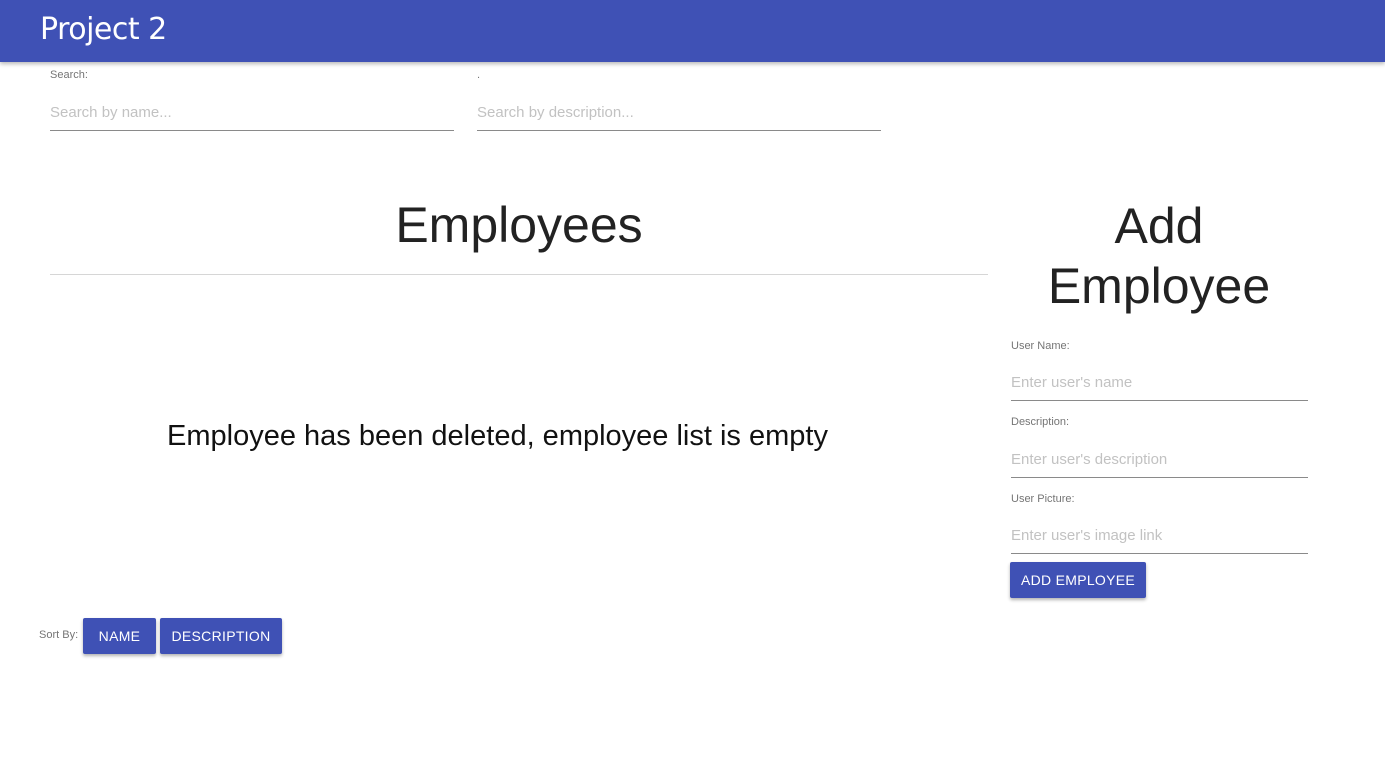  I want to click on user-name-input, so click(1159, 385).